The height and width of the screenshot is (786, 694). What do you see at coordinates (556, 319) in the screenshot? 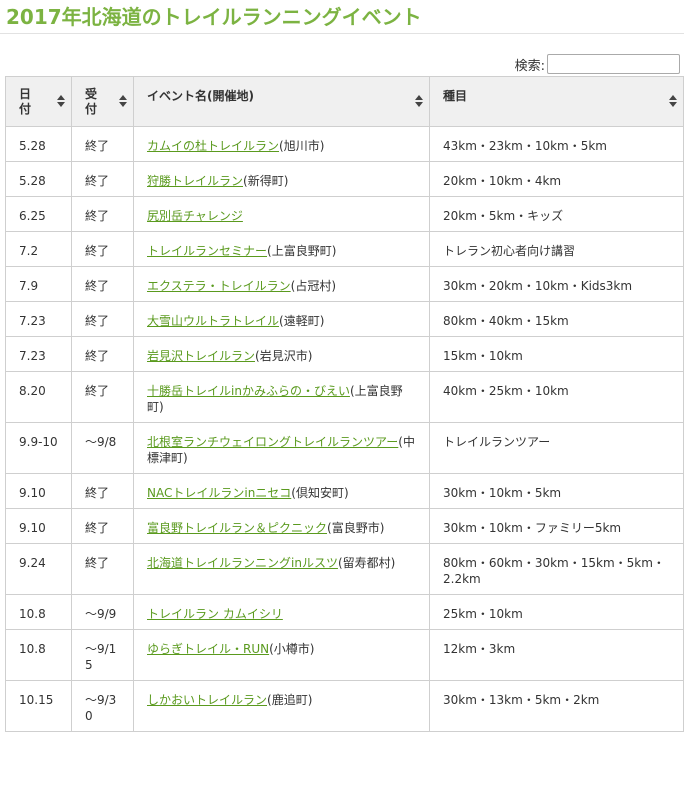
I see `cell-category: 80km・40km・15km` at bounding box center [556, 319].